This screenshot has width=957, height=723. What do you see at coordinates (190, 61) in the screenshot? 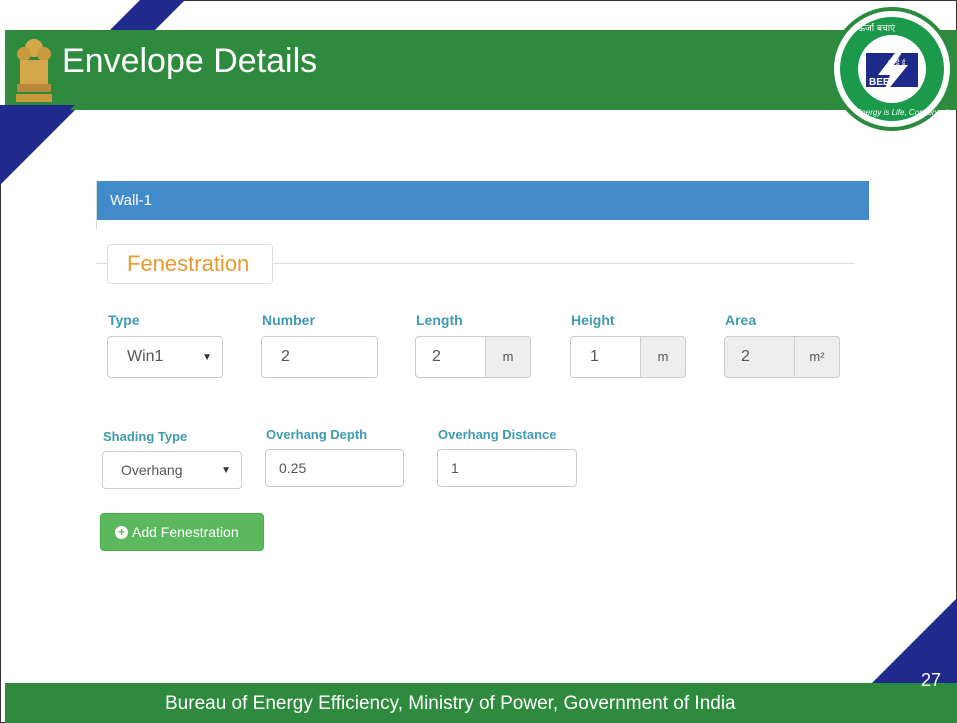
I see `slide-title: Envelope Details` at bounding box center [190, 61].